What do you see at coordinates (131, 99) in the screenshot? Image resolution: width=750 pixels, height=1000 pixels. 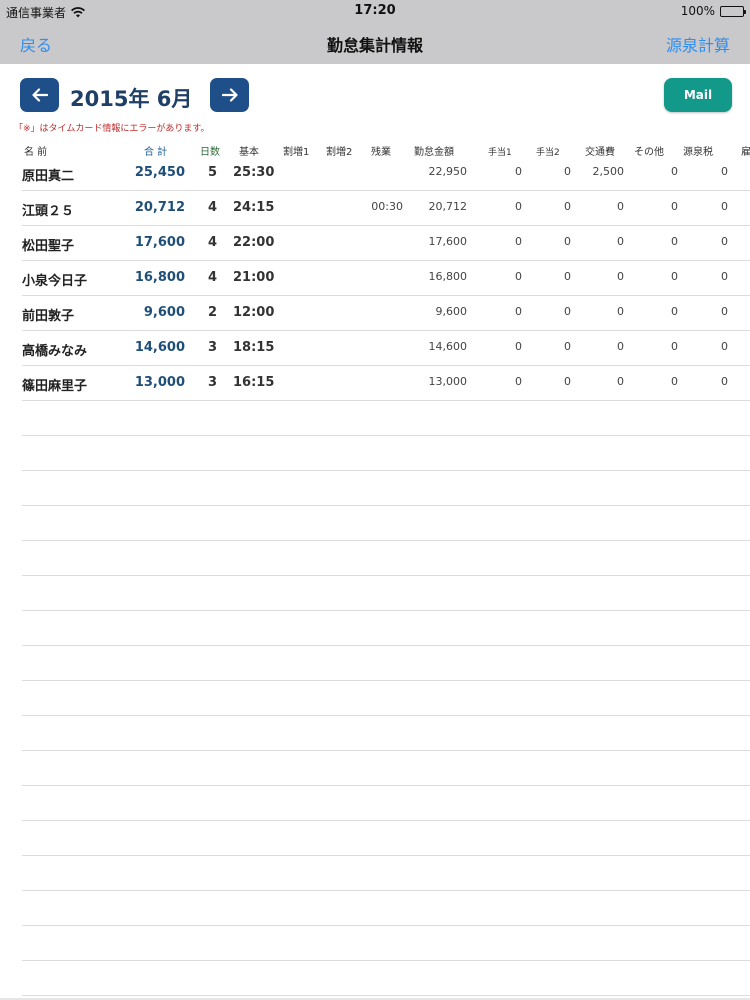 I see `current-month: 2015年 6月` at bounding box center [131, 99].